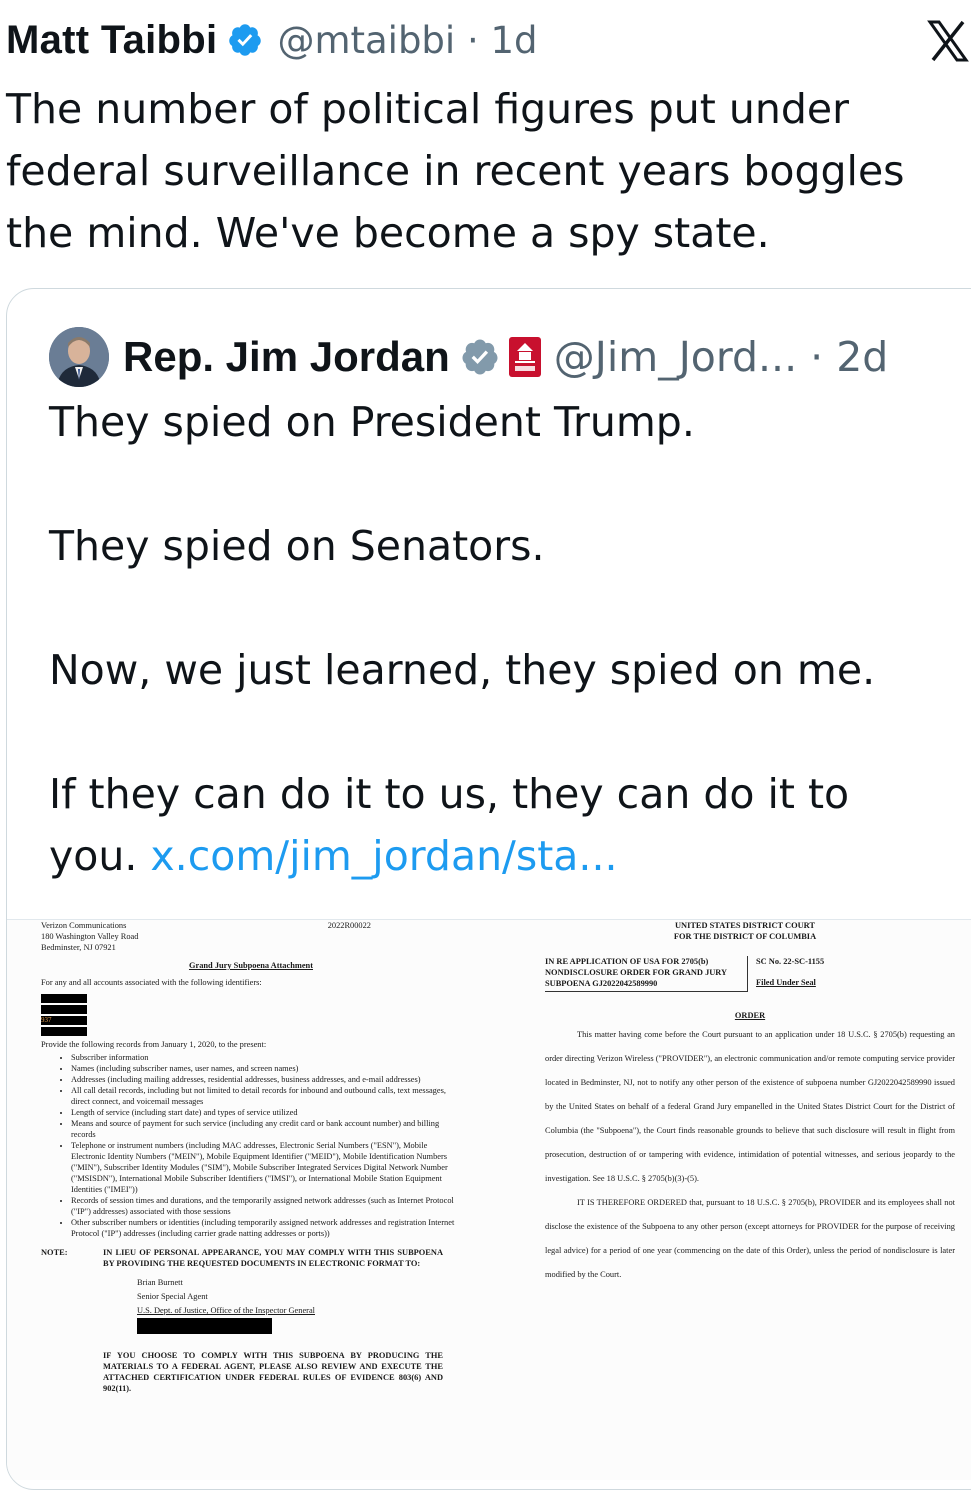  What do you see at coordinates (78, 947) in the screenshot?
I see `doc-addr2: Bedminster, NJ 07921` at bounding box center [78, 947].